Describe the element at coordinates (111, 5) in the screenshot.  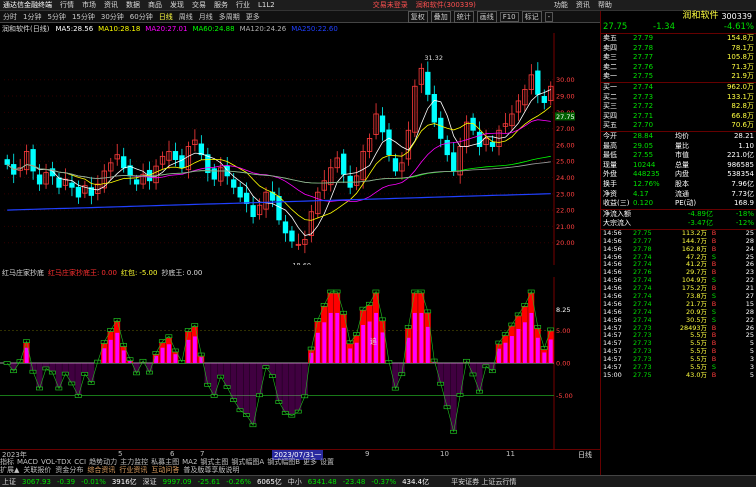
I see `menu-item-zx: 资讯` at that location.